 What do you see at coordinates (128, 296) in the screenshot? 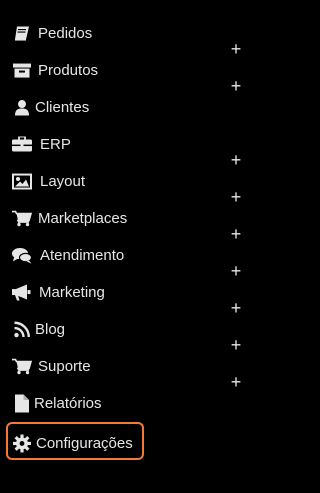
I see `sidebar-item-marketing: Marketing +` at bounding box center [128, 296].